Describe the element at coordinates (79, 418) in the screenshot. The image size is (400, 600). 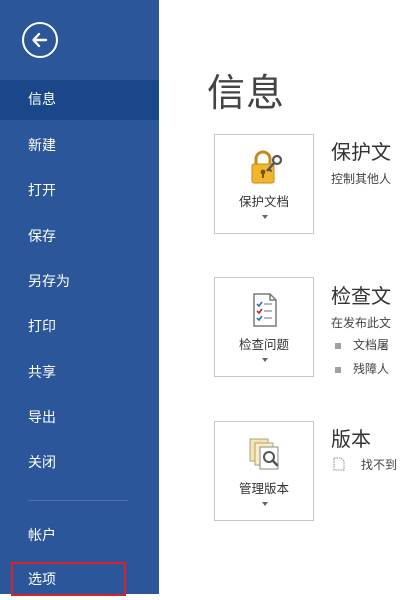
I see `sidebar-item-export: 导出` at that location.